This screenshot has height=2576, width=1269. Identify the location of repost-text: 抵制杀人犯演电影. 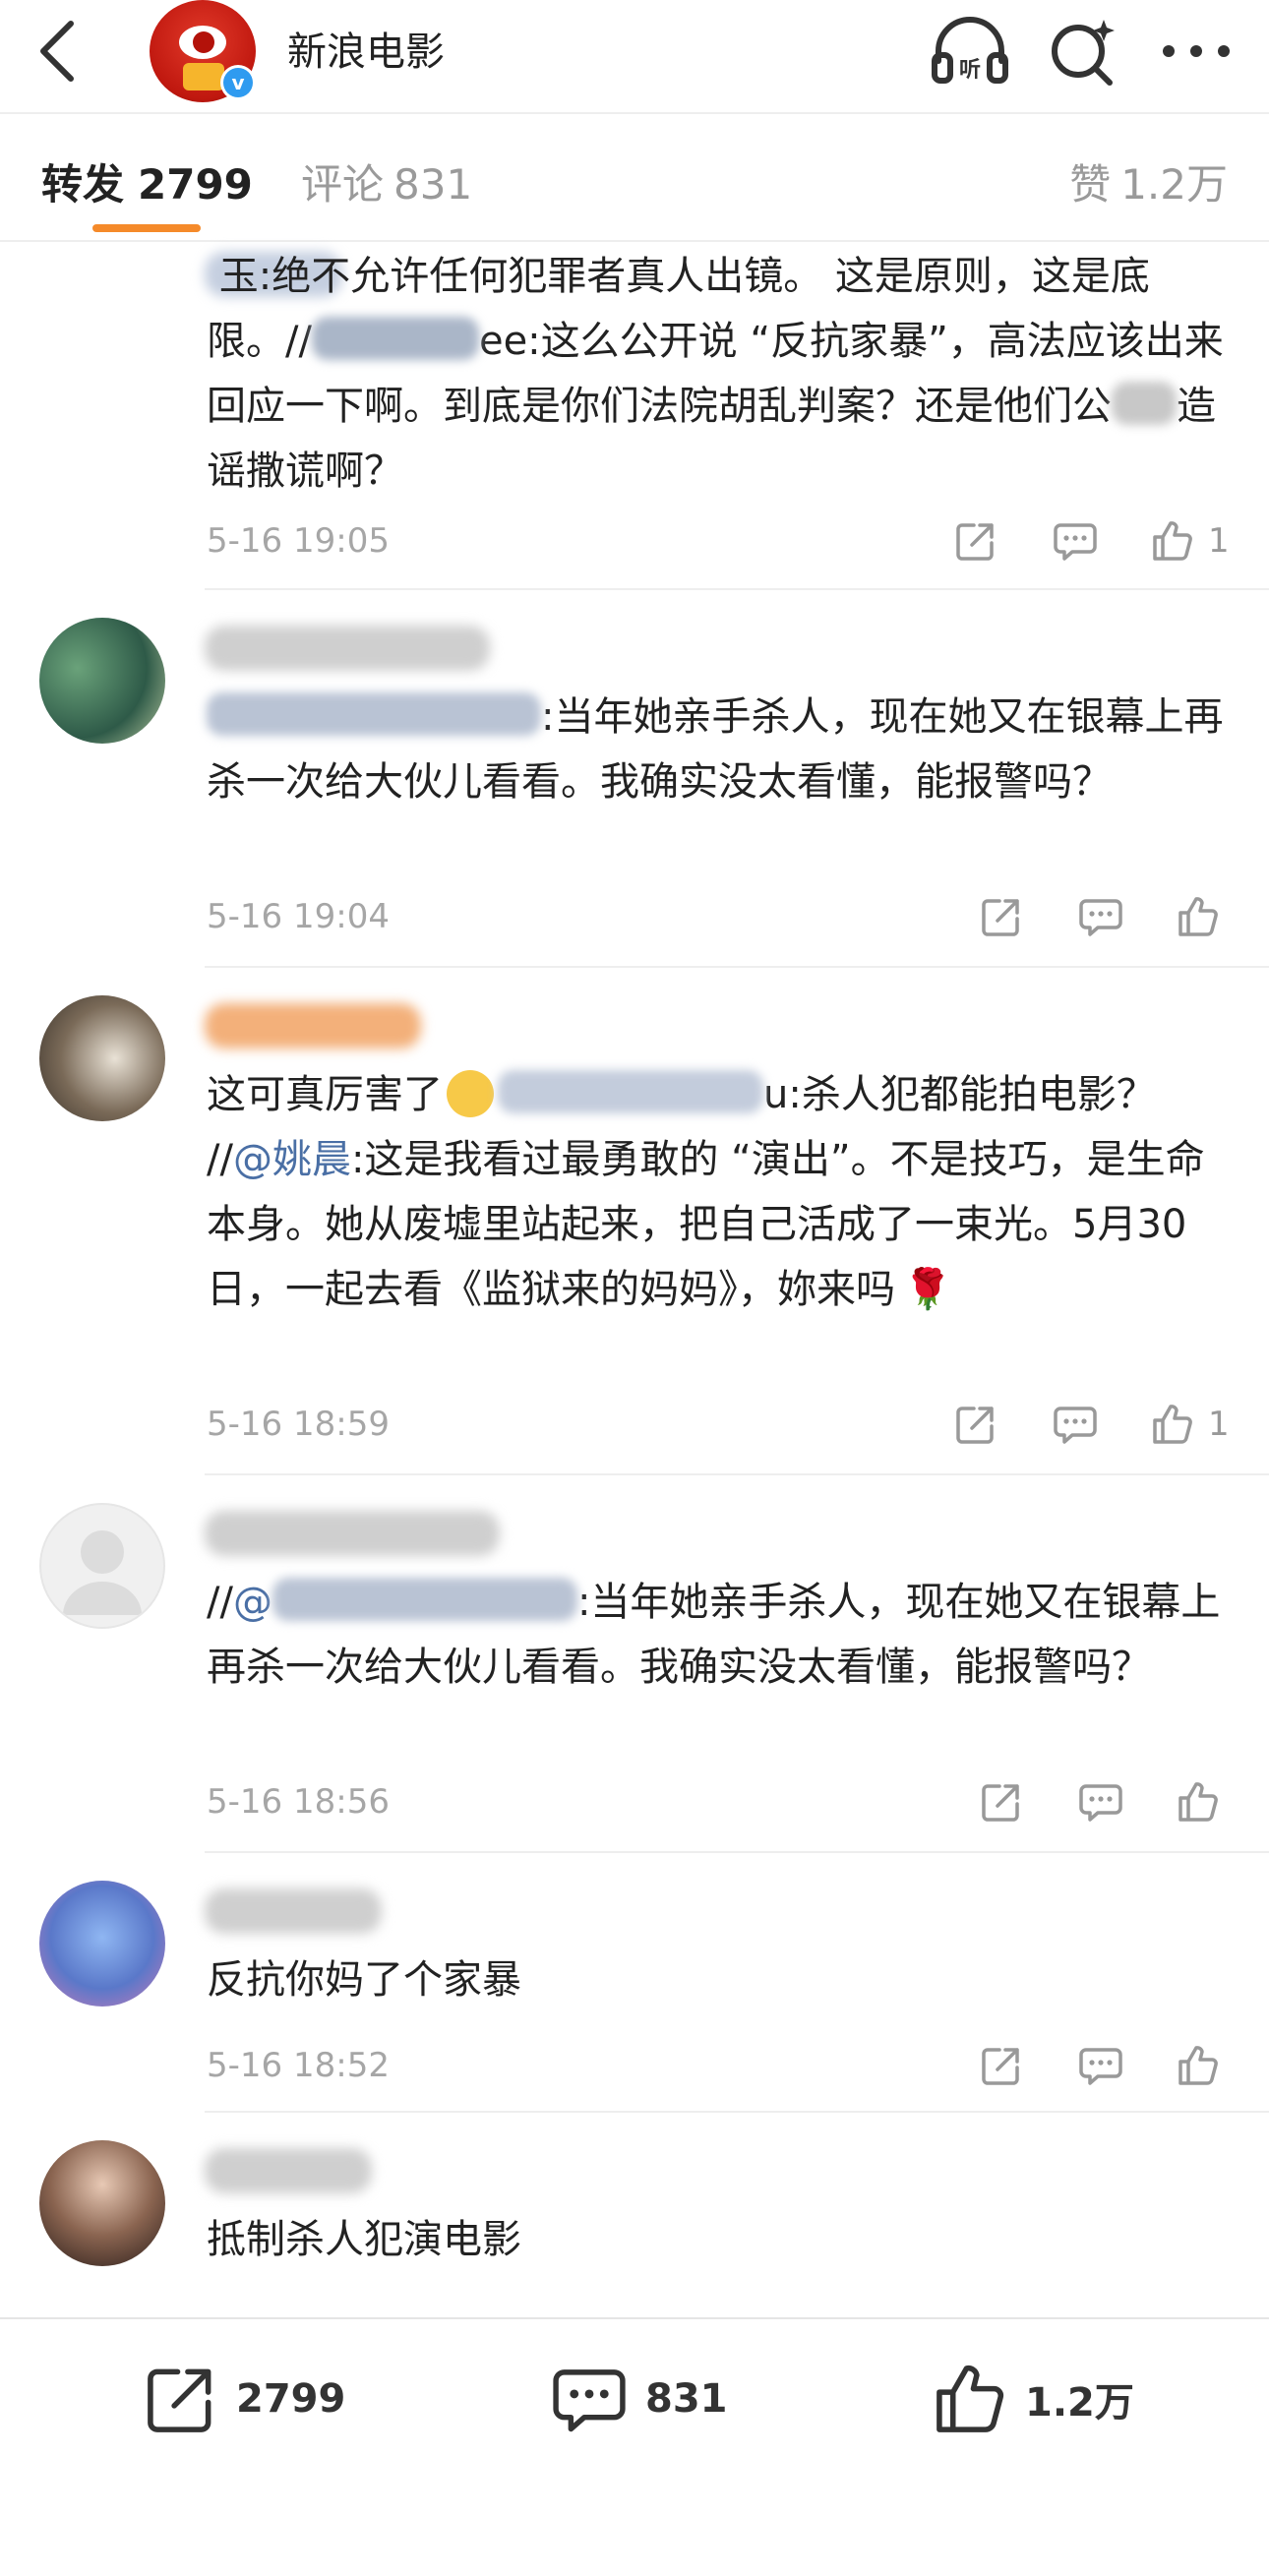
(364, 2239).